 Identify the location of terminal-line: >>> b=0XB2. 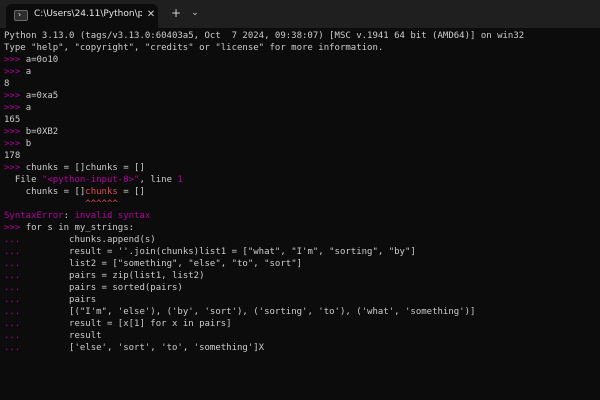
(299, 132).